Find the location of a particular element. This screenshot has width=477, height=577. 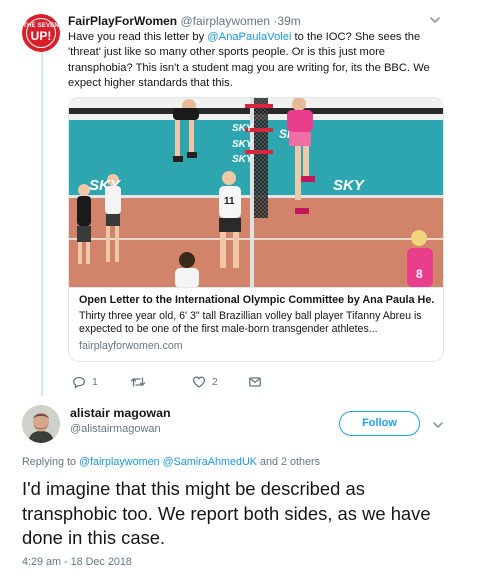

reply-icon is located at coordinates (79, 382).